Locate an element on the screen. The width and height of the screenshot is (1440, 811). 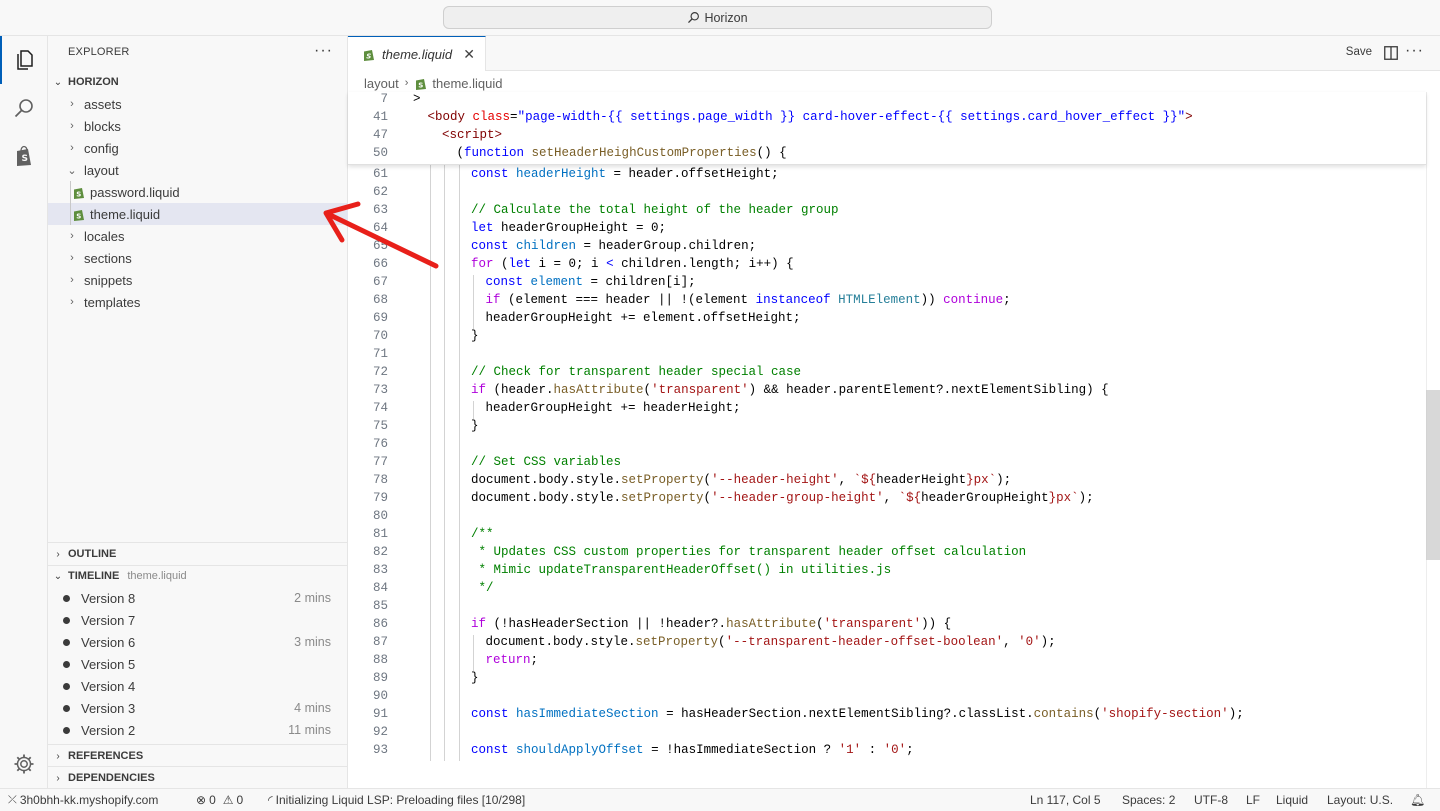
code-token: '1' is located at coordinates (850, 750).